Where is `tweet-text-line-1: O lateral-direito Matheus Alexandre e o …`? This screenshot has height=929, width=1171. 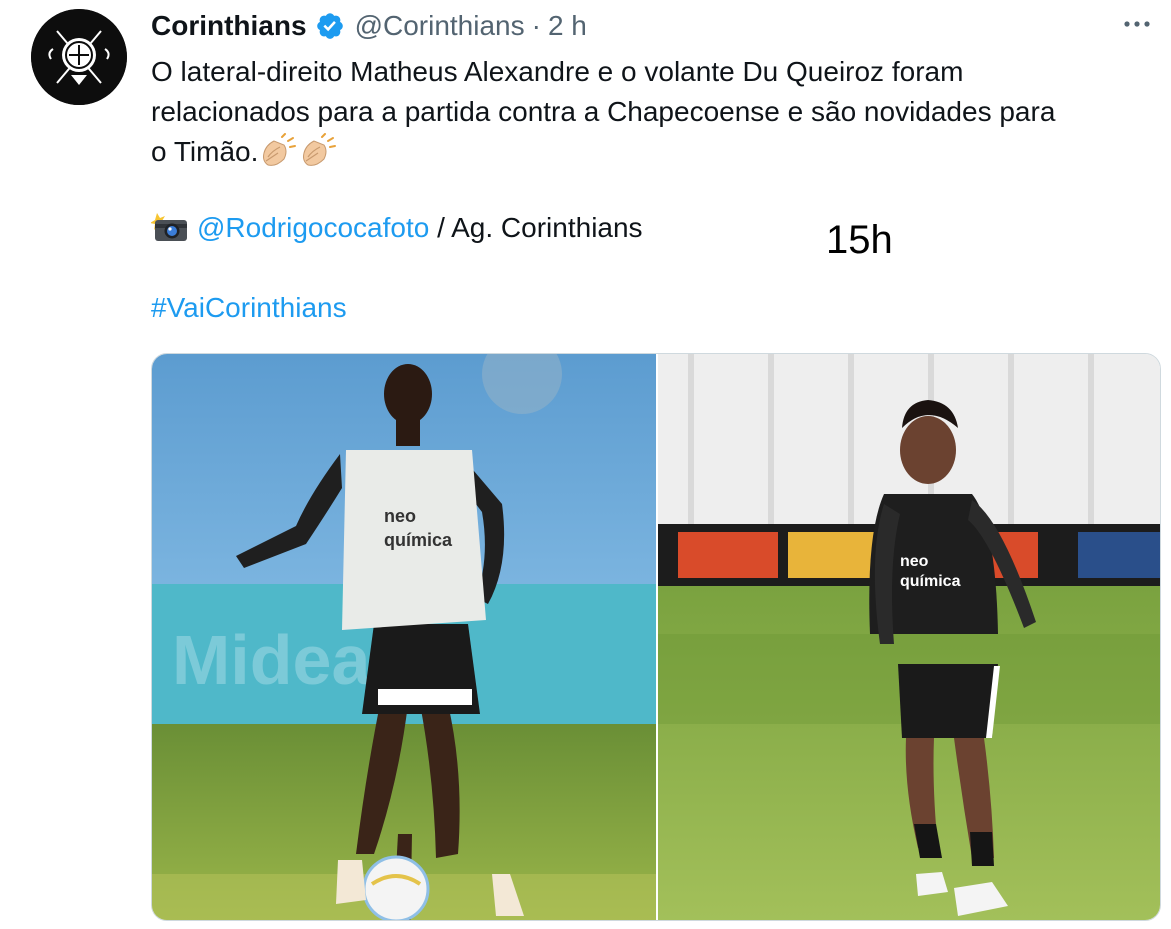 tweet-text-line-1: O lateral-direito Matheus Alexandre e o … is located at coordinates (557, 71).